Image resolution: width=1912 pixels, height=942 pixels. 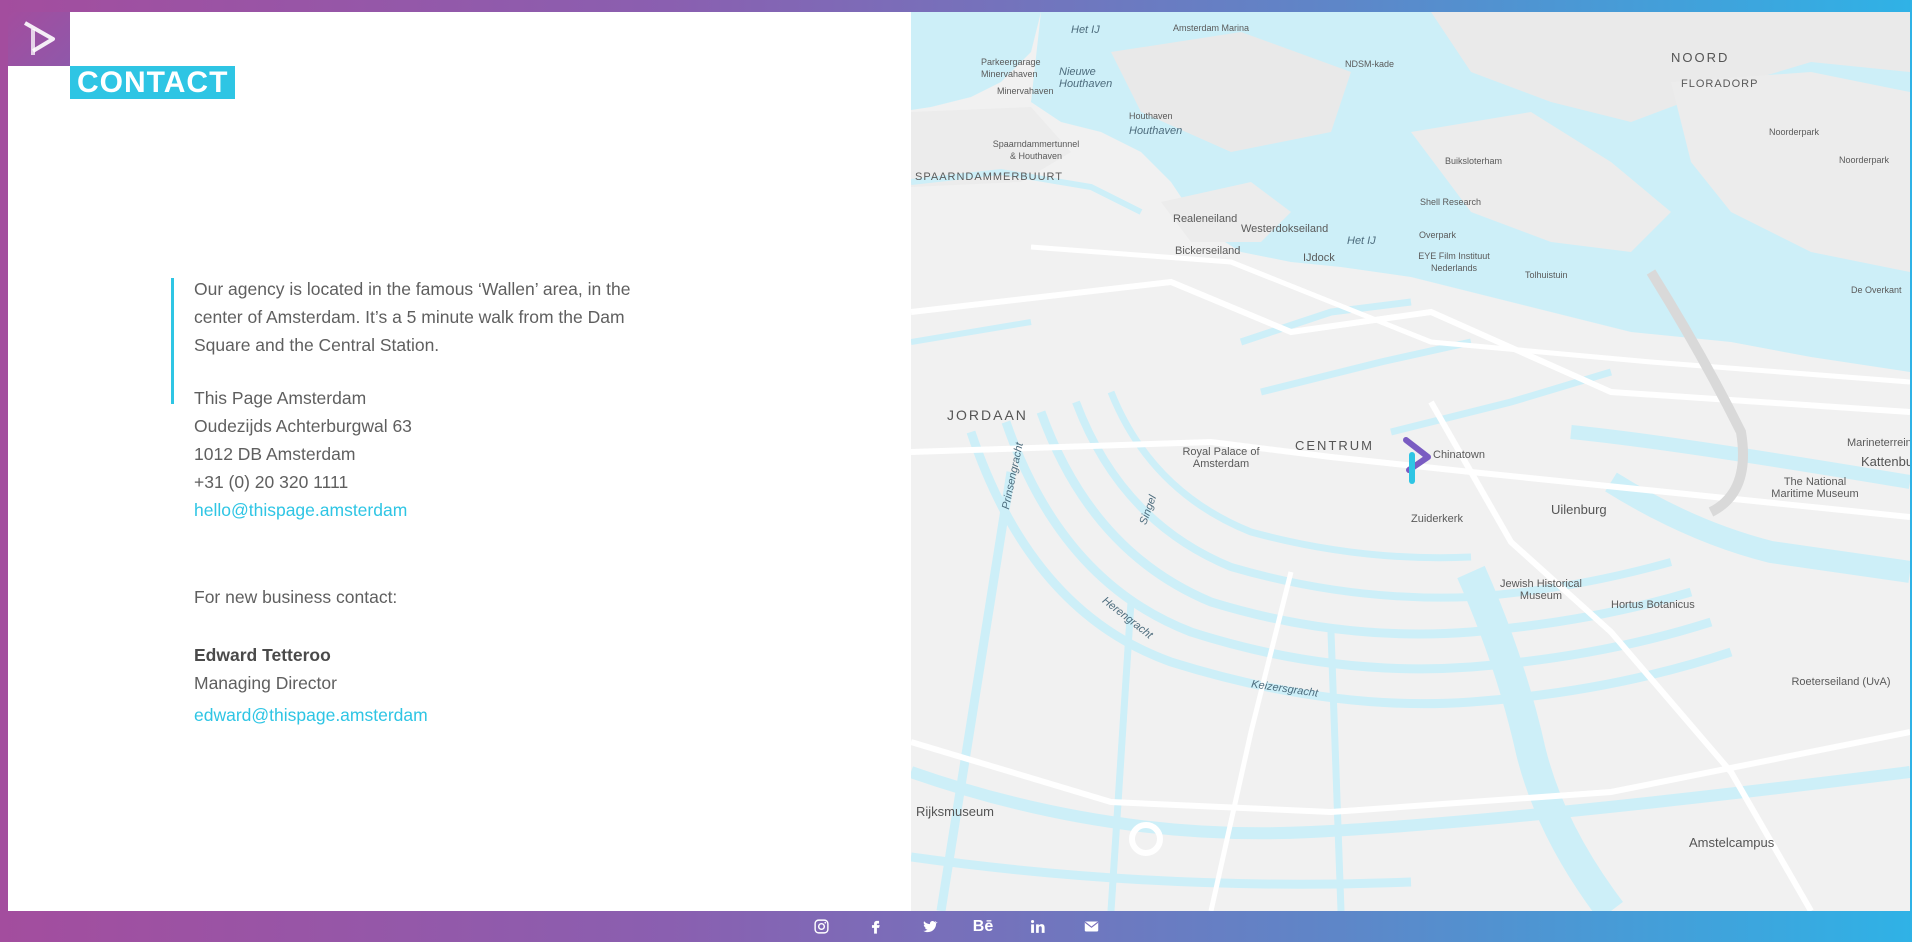 What do you see at coordinates (989, 177) in the screenshot?
I see `map-label: SPAARNDAMMERBUURT` at bounding box center [989, 177].